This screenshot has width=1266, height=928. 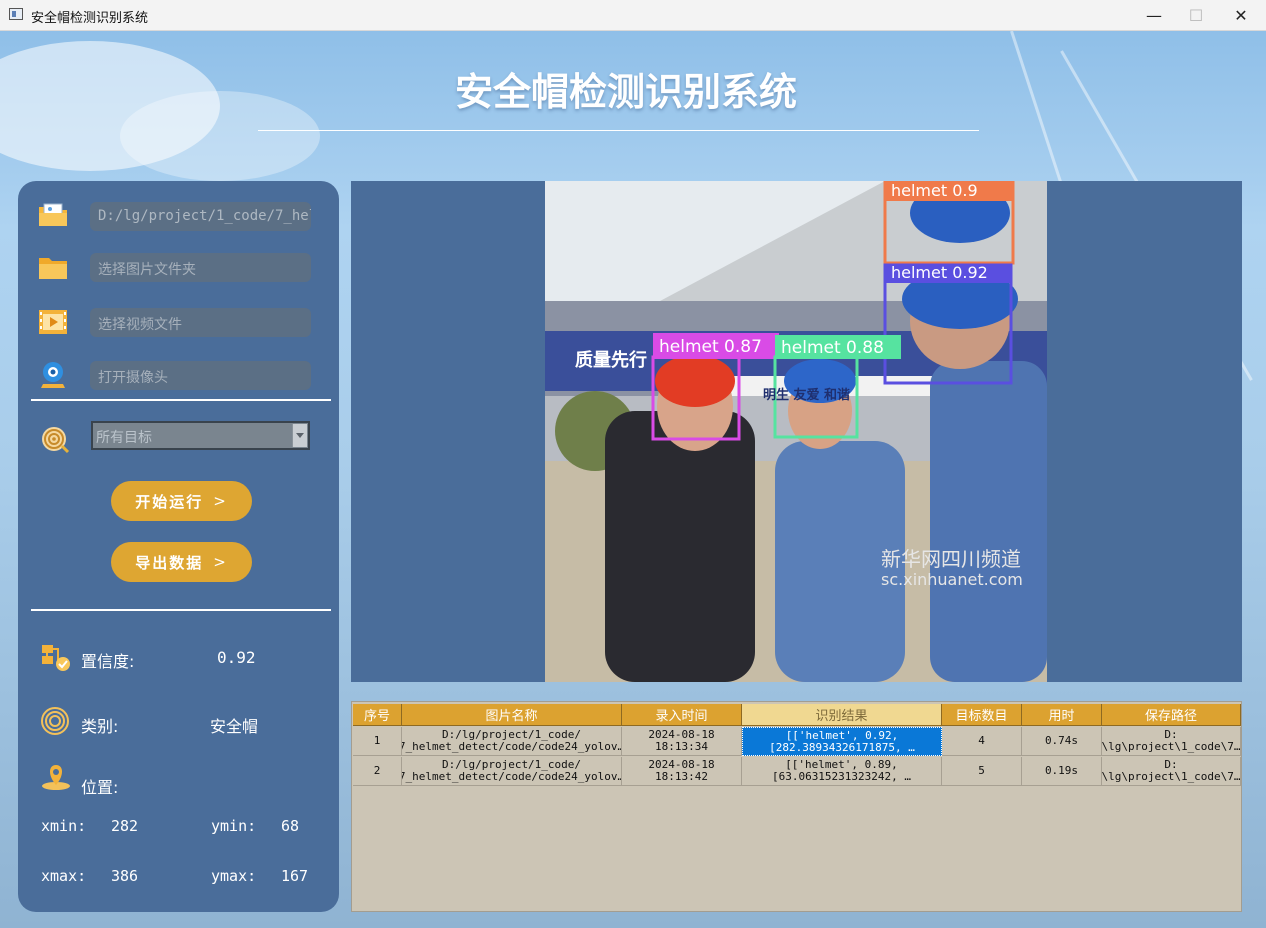 I want to click on image-file-icon, so click(x=53, y=214).